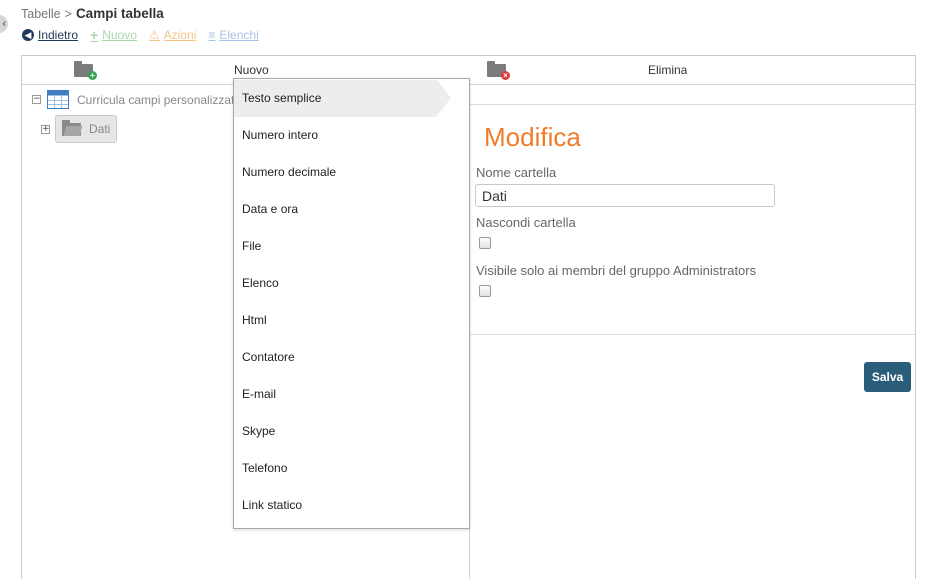 The image size is (941, 579). I want to click on menu-item-skype: Skype, so click(351, 431).